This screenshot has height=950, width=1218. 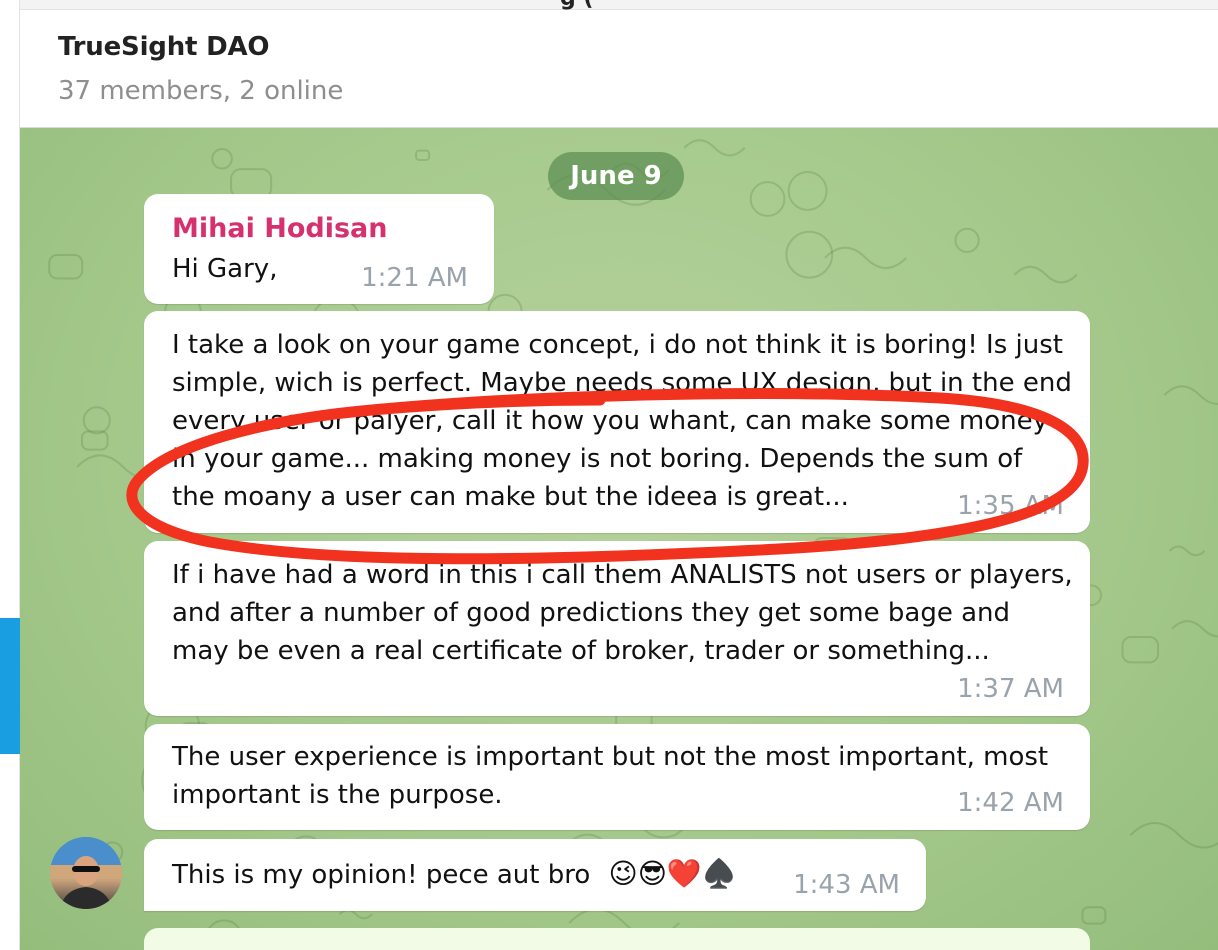 What do you see at coordinates (1010, 506) in the screenshot?
I see `message-time: 1:35 AM` at bounding box center [1010, 506].